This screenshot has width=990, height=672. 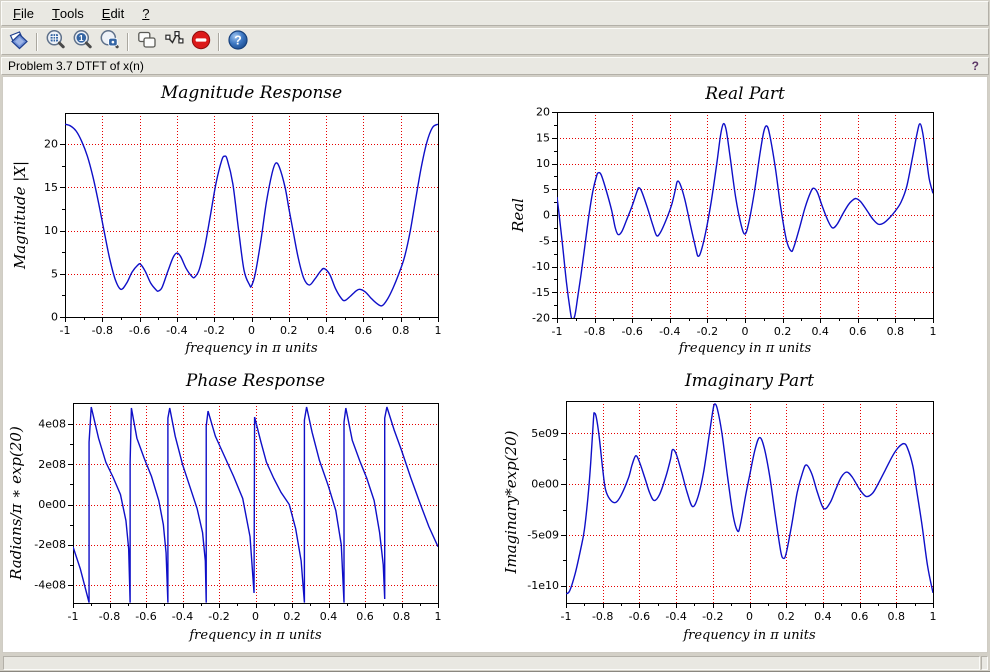 I want to click on curve-phase, so click(x=255, y=504).